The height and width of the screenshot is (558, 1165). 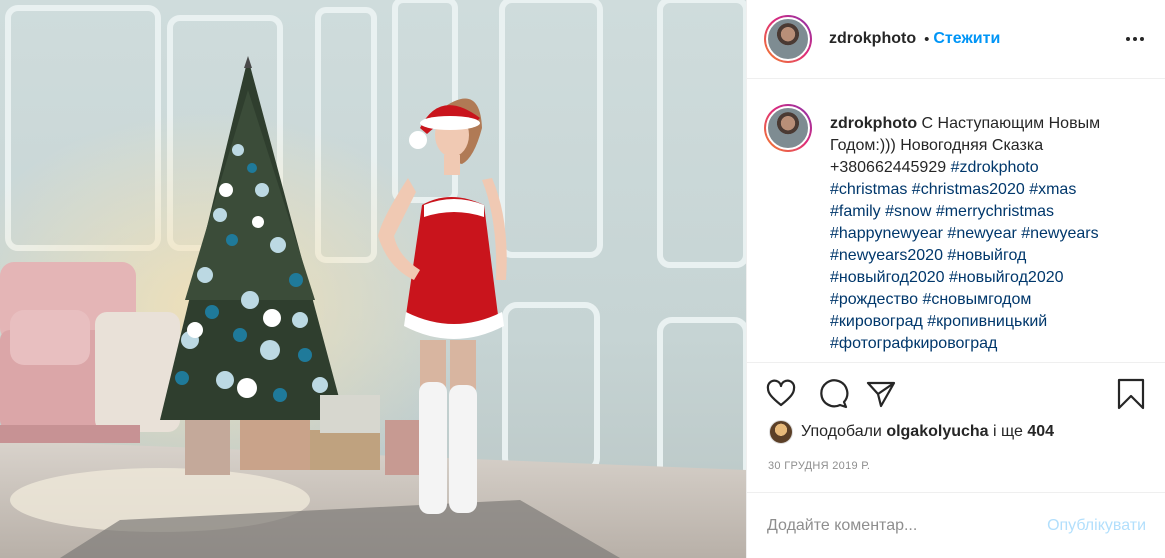 What do you see at coordinates (781, 394) in the screenshot?
I see `heart-icon` at bounding box center [781, 394].